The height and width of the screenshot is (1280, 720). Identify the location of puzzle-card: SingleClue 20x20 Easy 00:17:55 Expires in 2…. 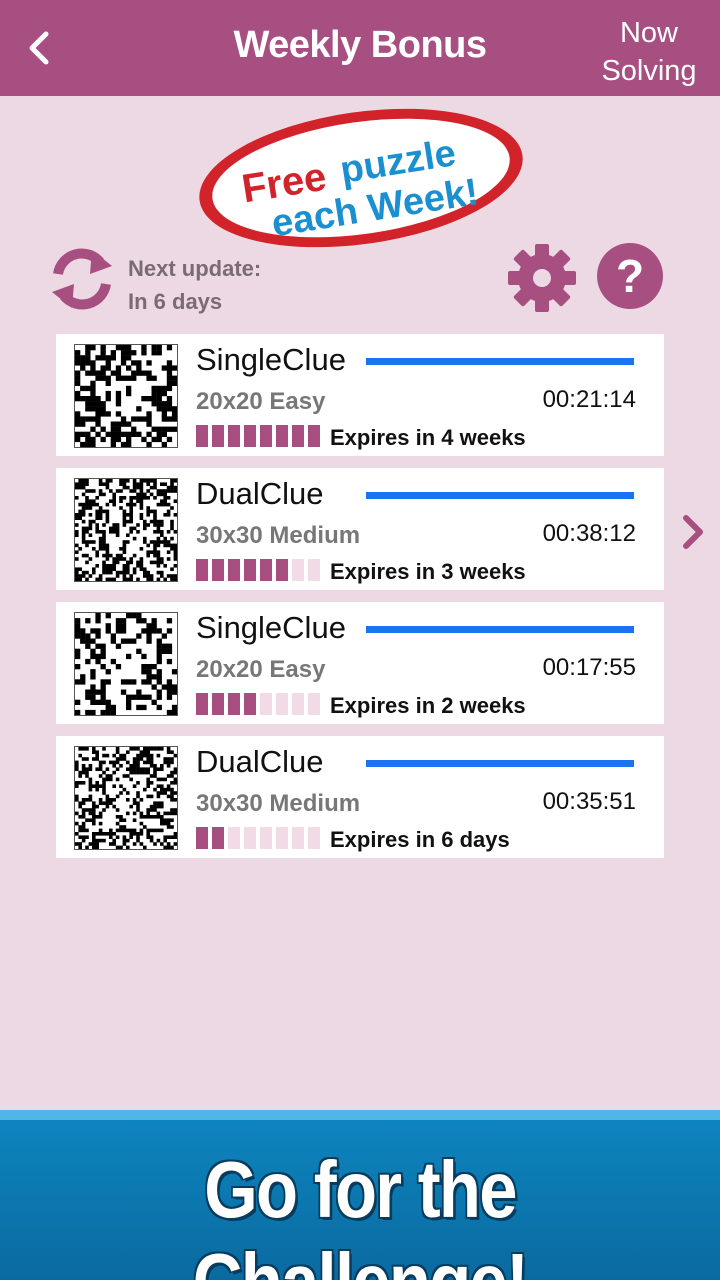
(360, 663).